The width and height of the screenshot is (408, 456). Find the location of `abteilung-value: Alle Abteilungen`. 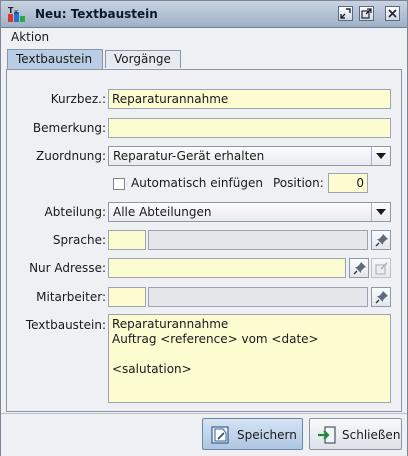

abteilung-value: Alle Abteilungen is located at coordinates (162, 212).